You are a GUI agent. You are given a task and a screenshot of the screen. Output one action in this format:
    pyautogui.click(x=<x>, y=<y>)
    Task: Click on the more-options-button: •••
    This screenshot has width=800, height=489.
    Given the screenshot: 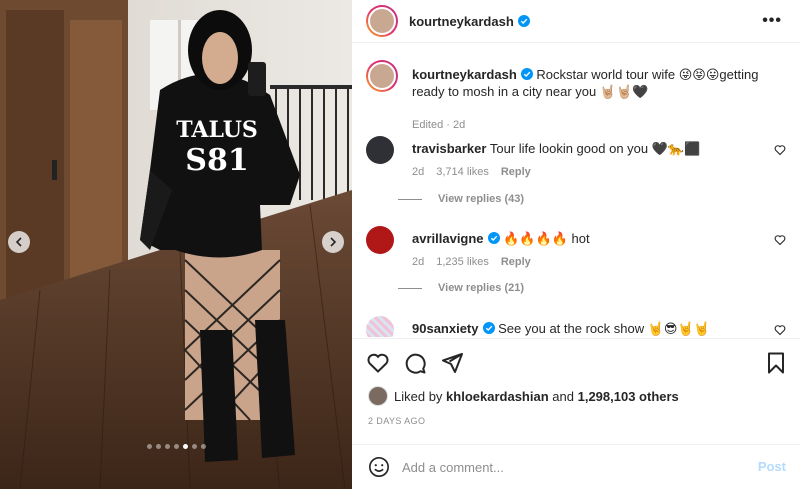 What is the action you would take?
    pyautogui.click(x=772, y=21)
    